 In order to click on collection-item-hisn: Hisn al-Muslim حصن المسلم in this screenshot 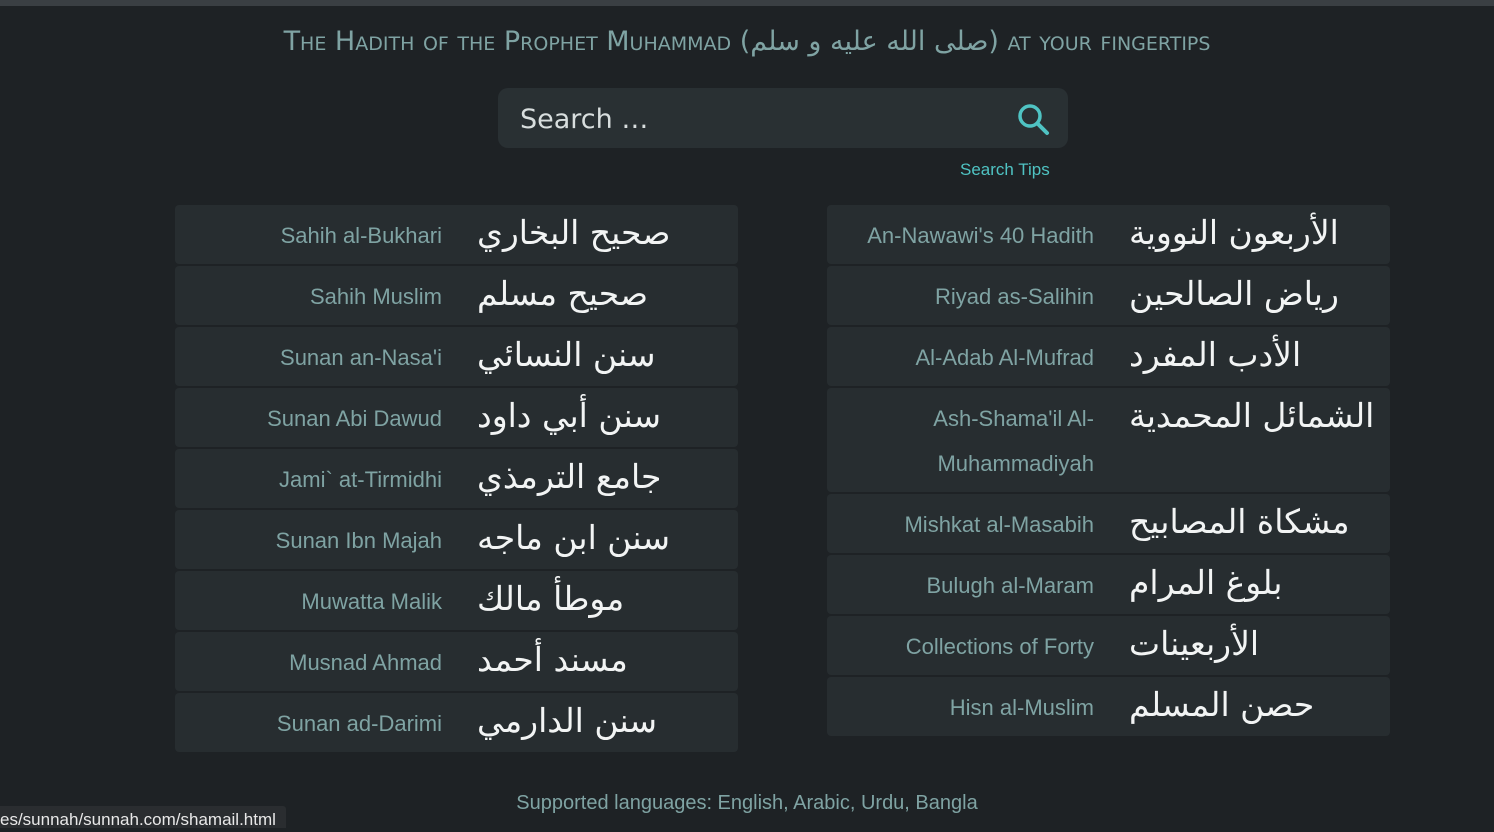, I will do `click(1108, 706)`.